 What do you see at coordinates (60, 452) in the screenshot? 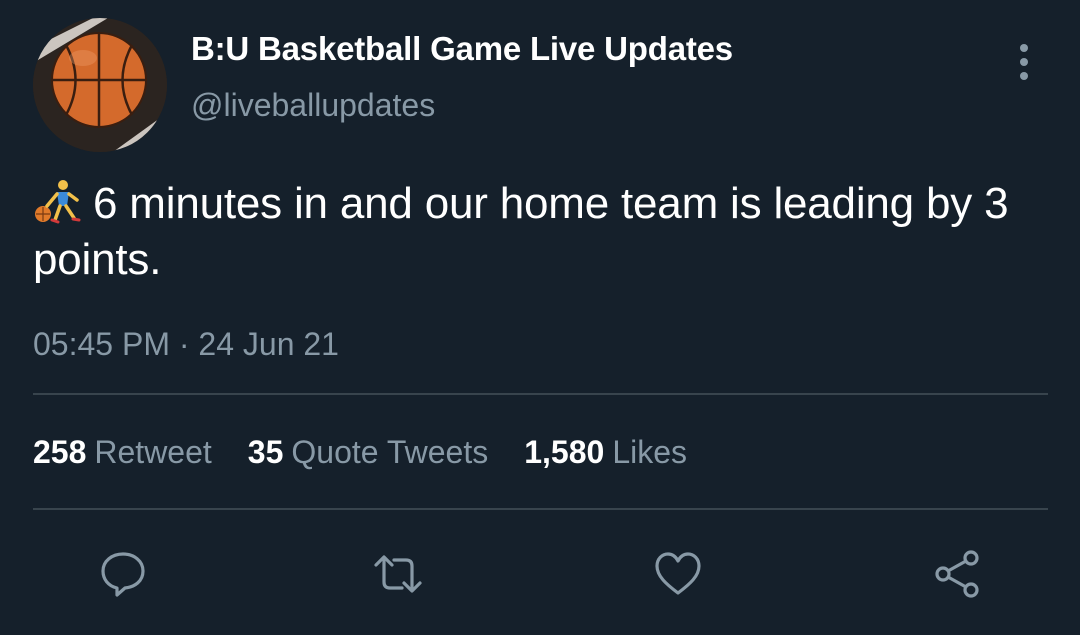
I see `retweet-count: 258` at bounding box center [60, 452].